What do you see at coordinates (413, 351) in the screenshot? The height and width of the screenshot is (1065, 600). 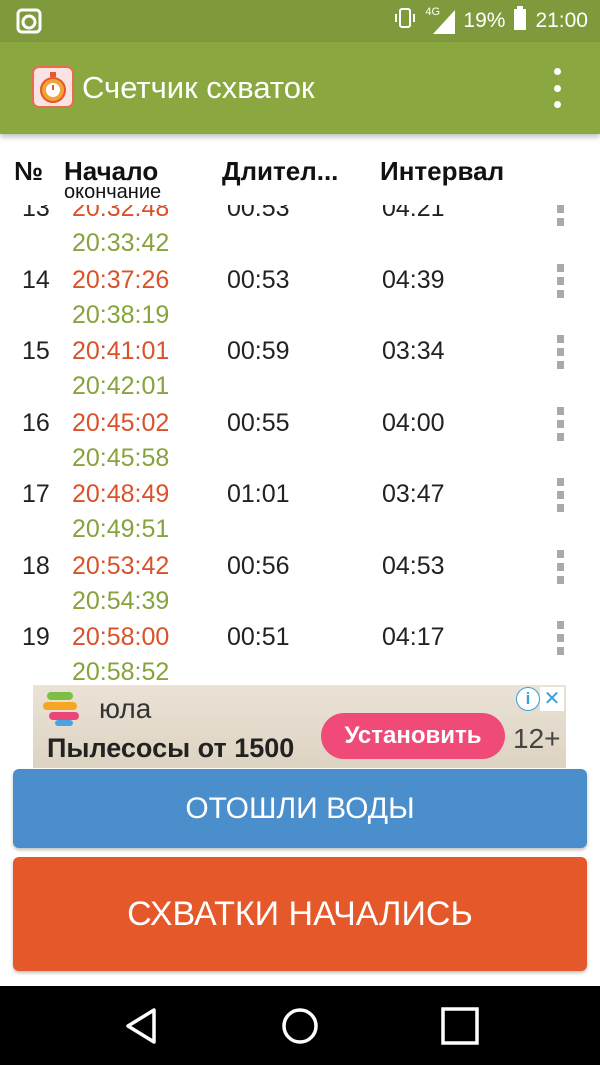 I see `interval: 03:34` at bounding box center [413, 351].